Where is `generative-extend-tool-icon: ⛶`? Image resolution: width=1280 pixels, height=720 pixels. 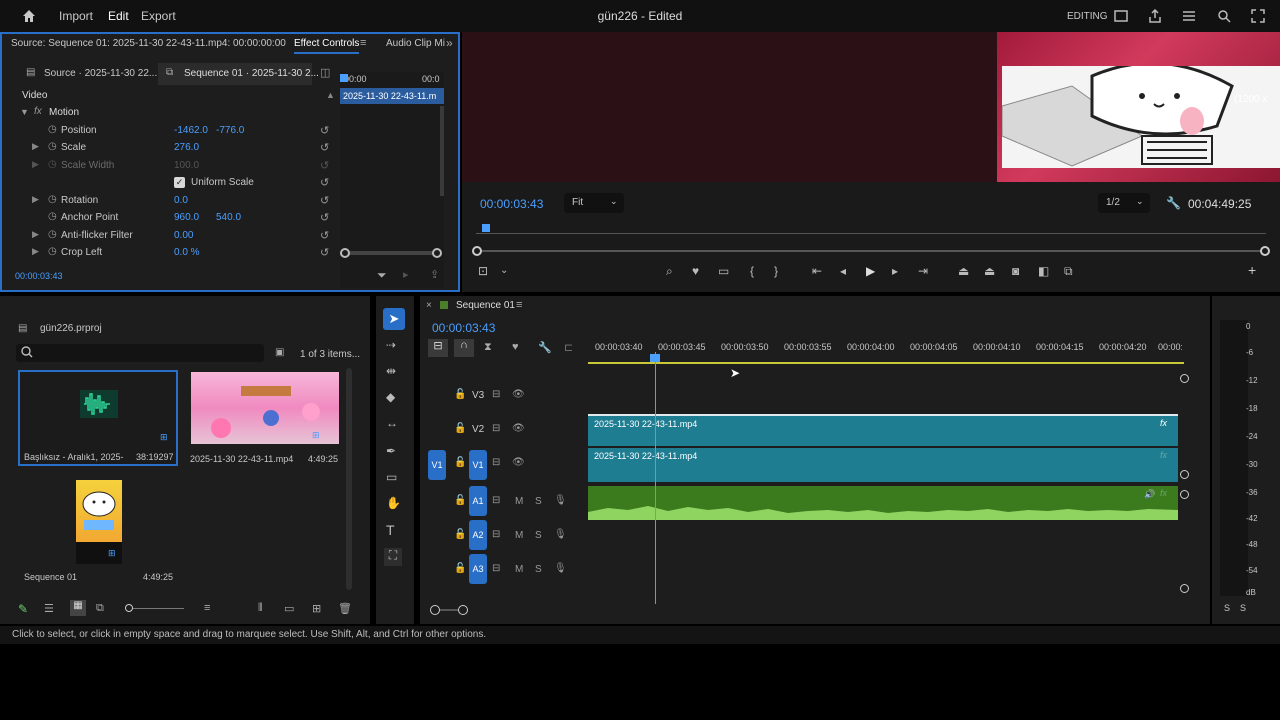 generative-extend-tool-icon: ⛶ is located at coordinates (393, 557).